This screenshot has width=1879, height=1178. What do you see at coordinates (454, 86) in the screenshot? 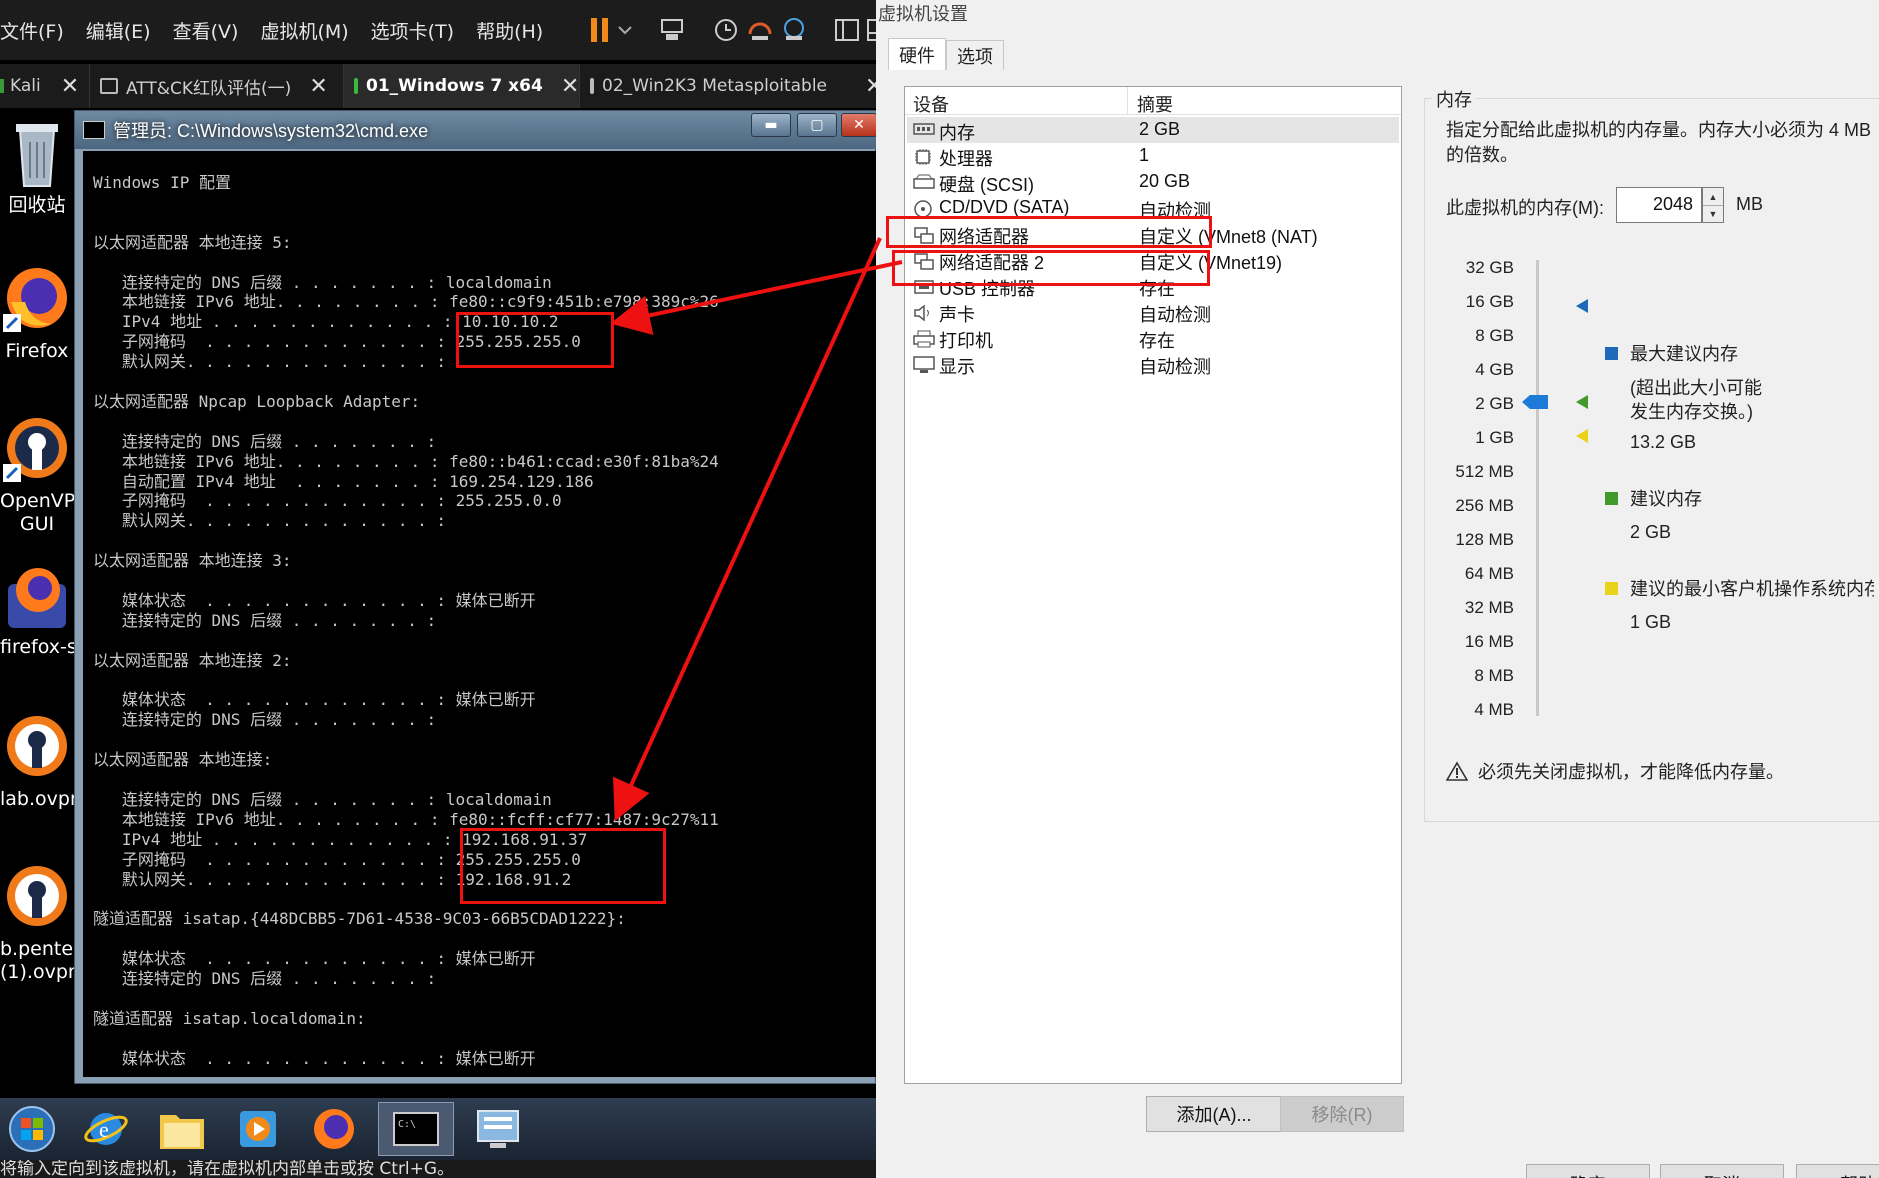
I see `tab-label: 01_Windows 7 x64` at bounding box center [454, 86].